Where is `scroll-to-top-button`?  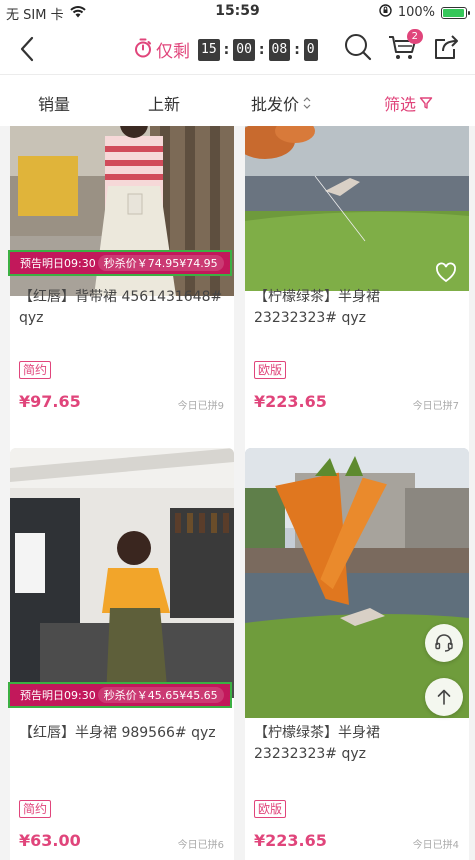 scroll-to-top-button is located at coordinates (444, 697).